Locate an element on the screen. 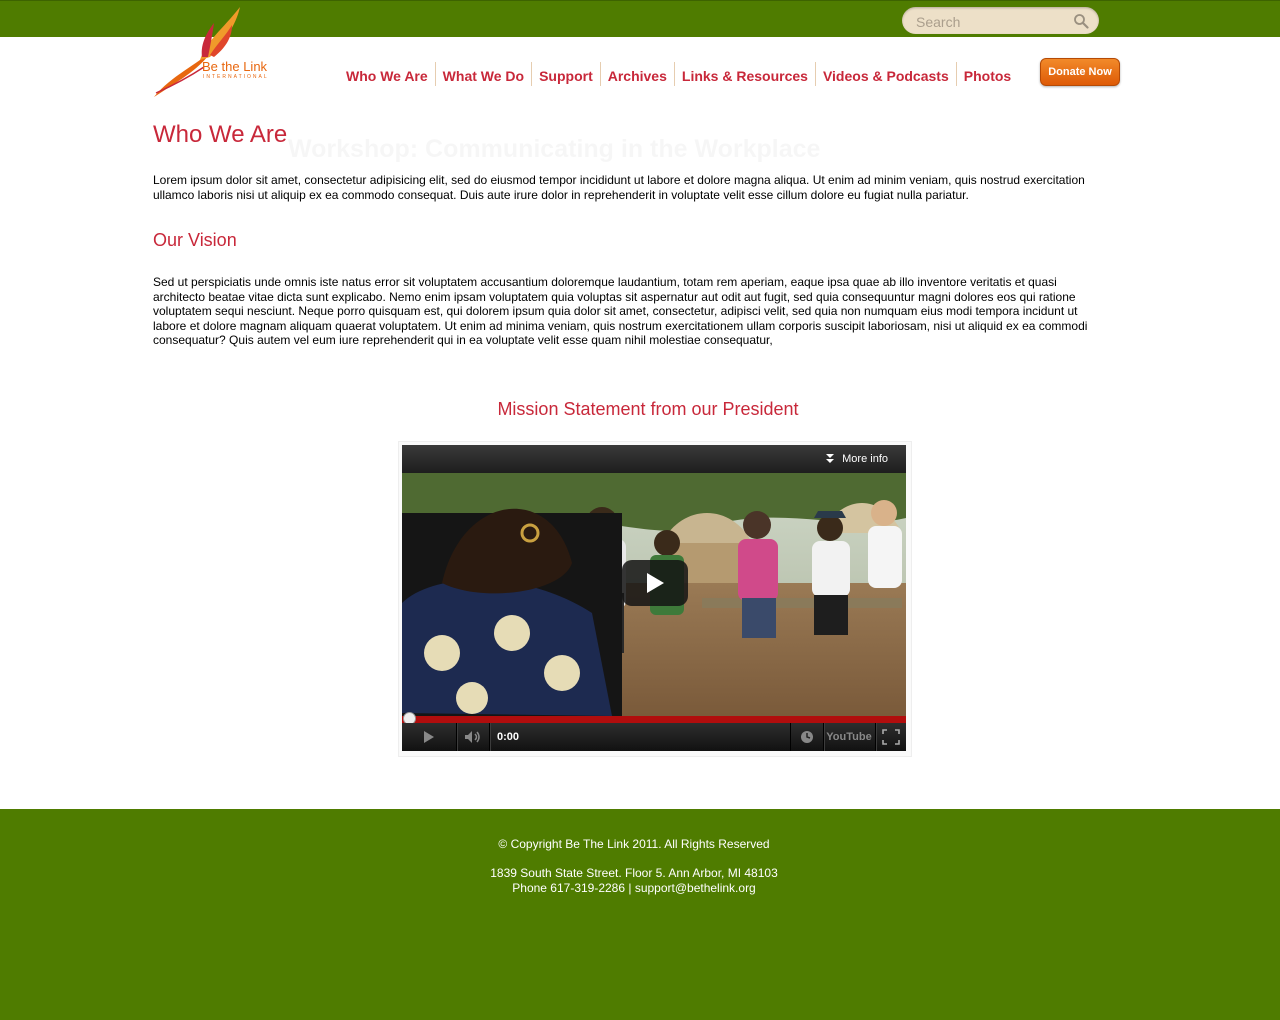 The height and width of the screenshot is (1020, 1280). play-control is located at coordinates (429, 737).